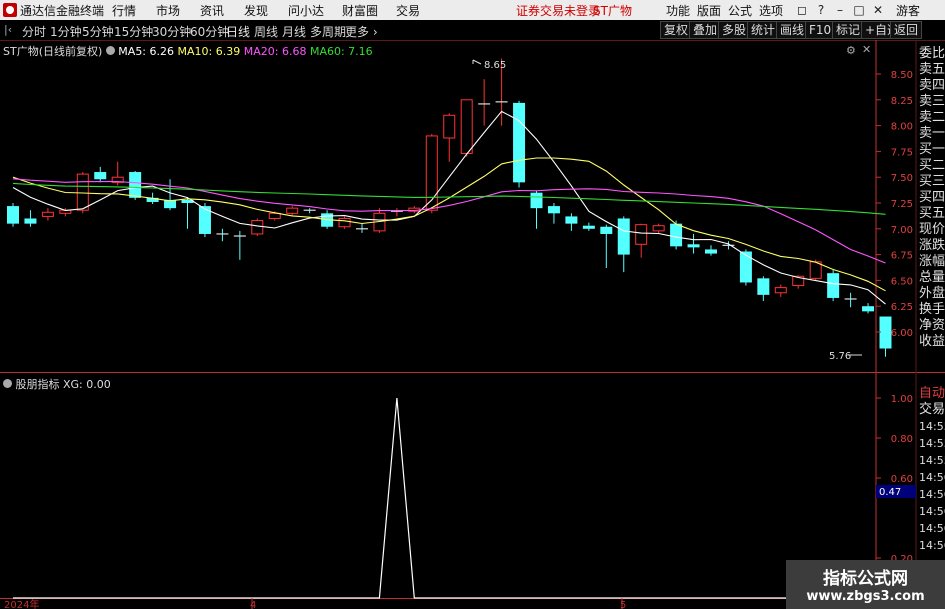 The width and height of the screenshot is (945, 609). What do you see at coordinates (21, 603) in the screenshot?
I see `date-label-year: 2024年` at bounding box center [21, 603].